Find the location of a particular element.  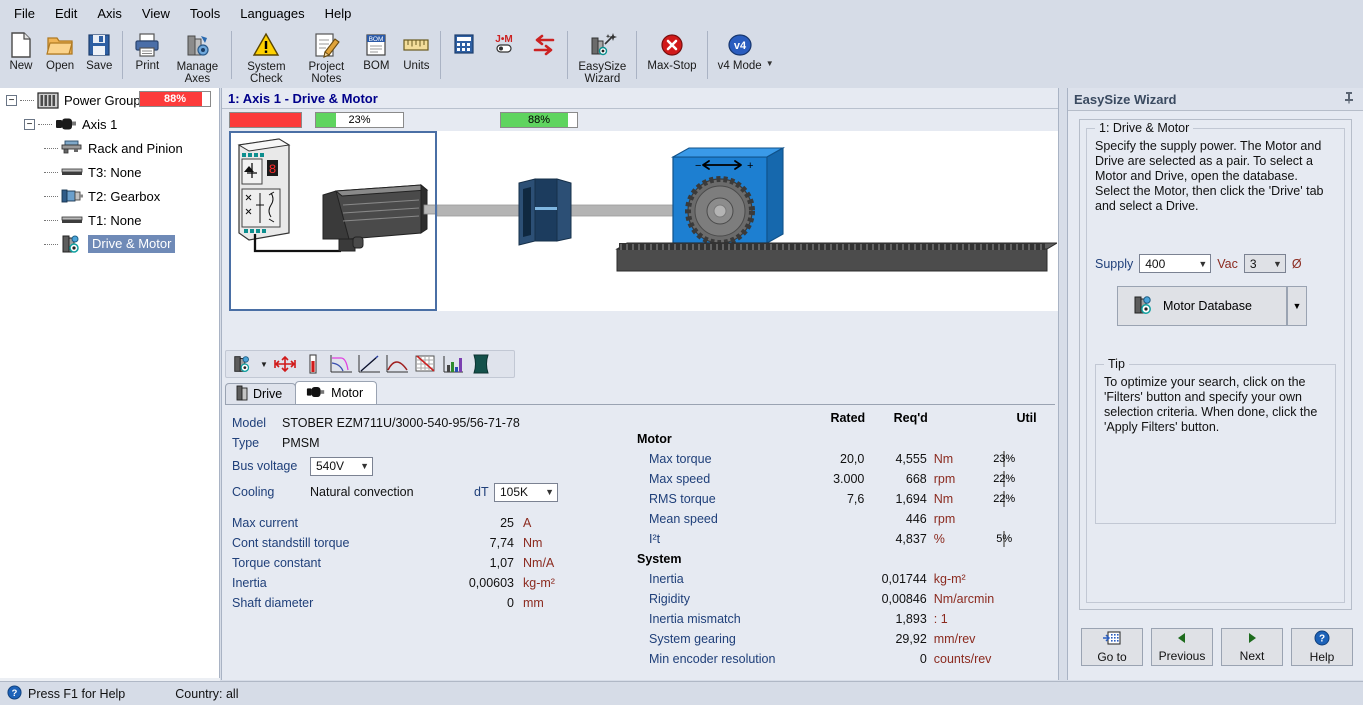

tree-label-rack-and-pinion: Rack and Pinion is located at coordinates (135, 148).